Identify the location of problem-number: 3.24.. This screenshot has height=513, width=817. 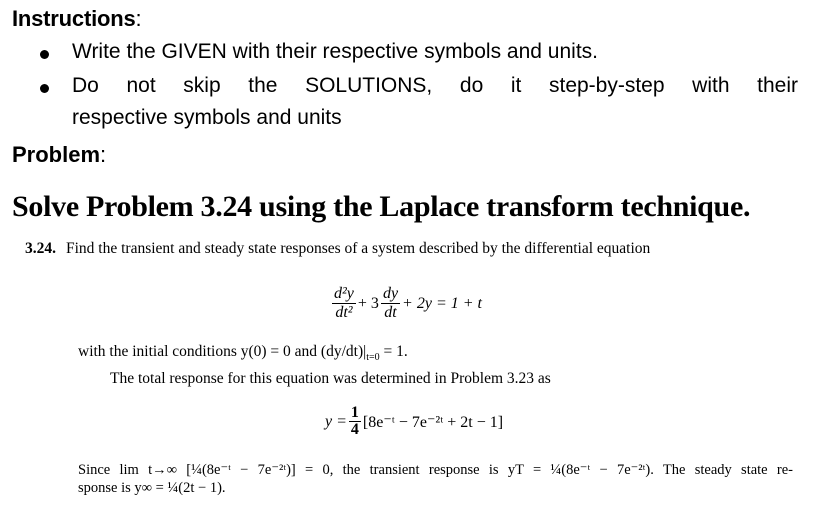
(40, 248).